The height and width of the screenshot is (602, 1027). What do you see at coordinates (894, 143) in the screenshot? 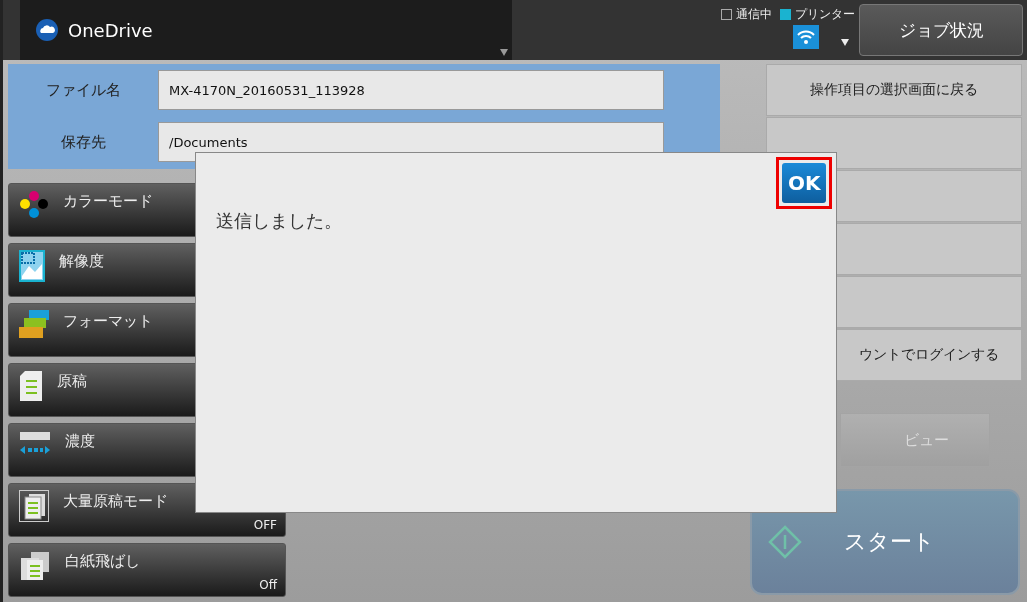
I see `blank-menu-button` at bounding box center [894, 143].